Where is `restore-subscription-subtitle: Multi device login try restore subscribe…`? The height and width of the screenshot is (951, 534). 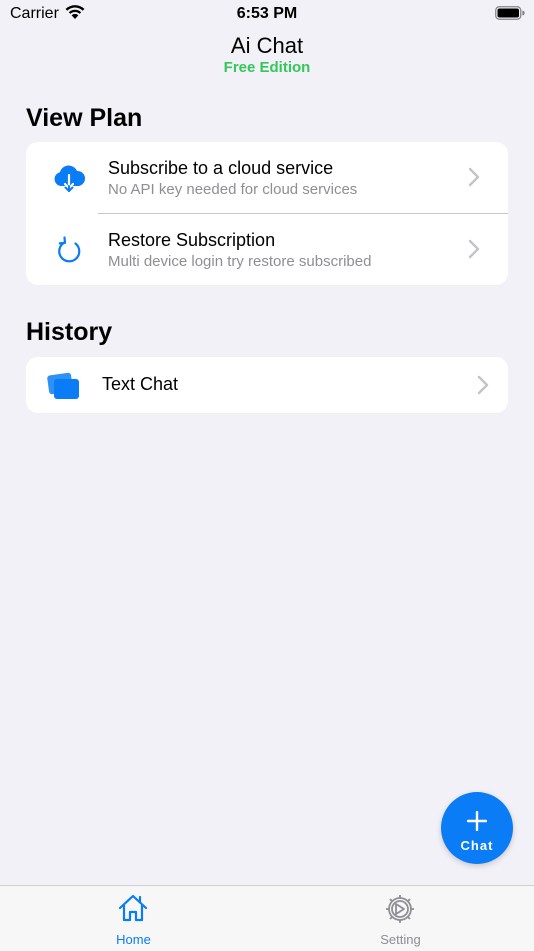
restore-subscription-subtitle: Multi device login try restore subscribe… is located at coordinates (240, 261).